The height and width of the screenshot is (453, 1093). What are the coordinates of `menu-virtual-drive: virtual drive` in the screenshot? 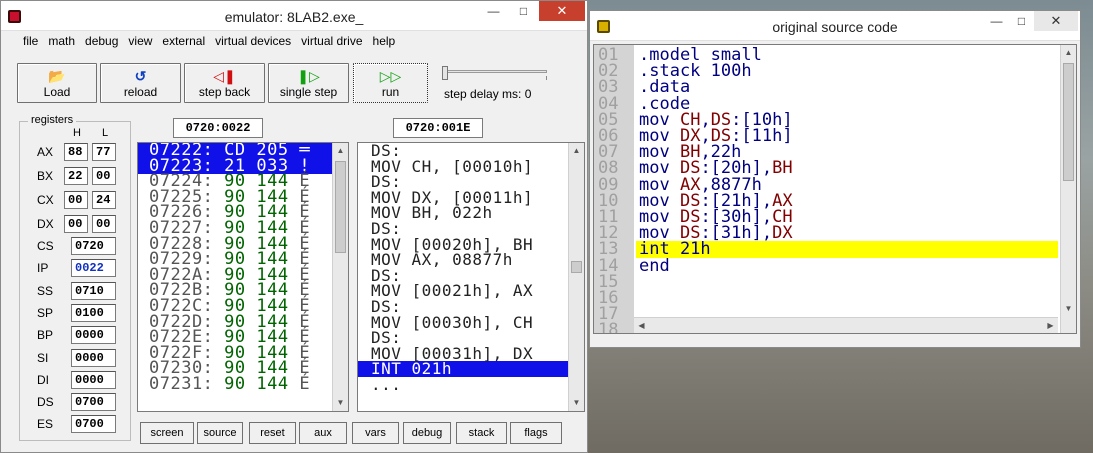 It's located at (331, 39).